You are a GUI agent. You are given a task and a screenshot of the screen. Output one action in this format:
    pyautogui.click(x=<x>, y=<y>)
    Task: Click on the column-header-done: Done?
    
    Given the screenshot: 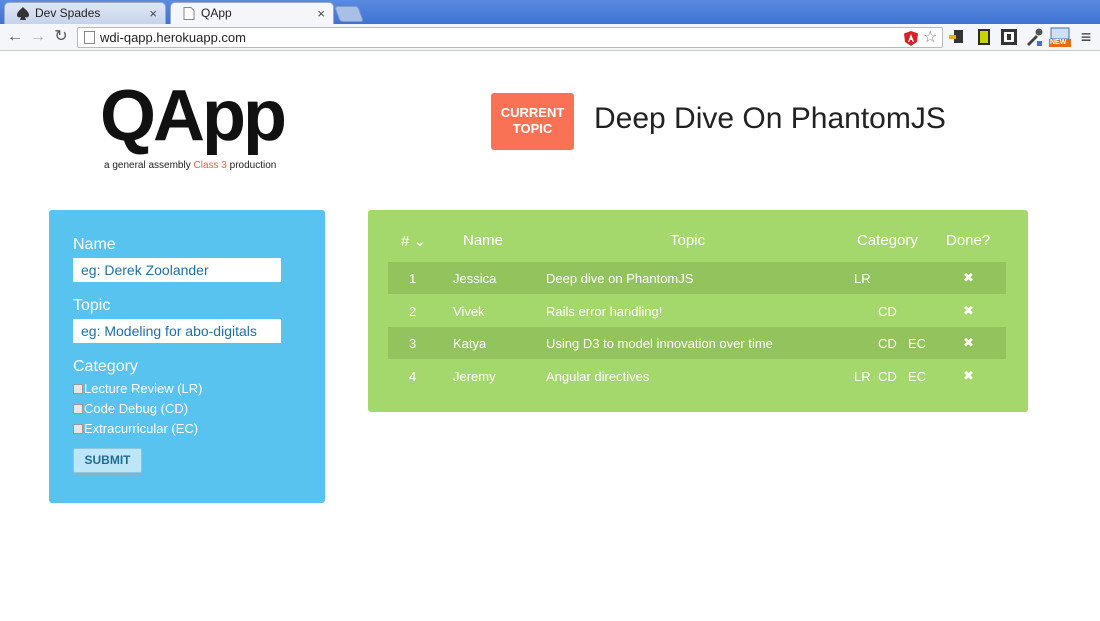 What is the action you would take?
    pyautogui.click(x=968, y=240)
    